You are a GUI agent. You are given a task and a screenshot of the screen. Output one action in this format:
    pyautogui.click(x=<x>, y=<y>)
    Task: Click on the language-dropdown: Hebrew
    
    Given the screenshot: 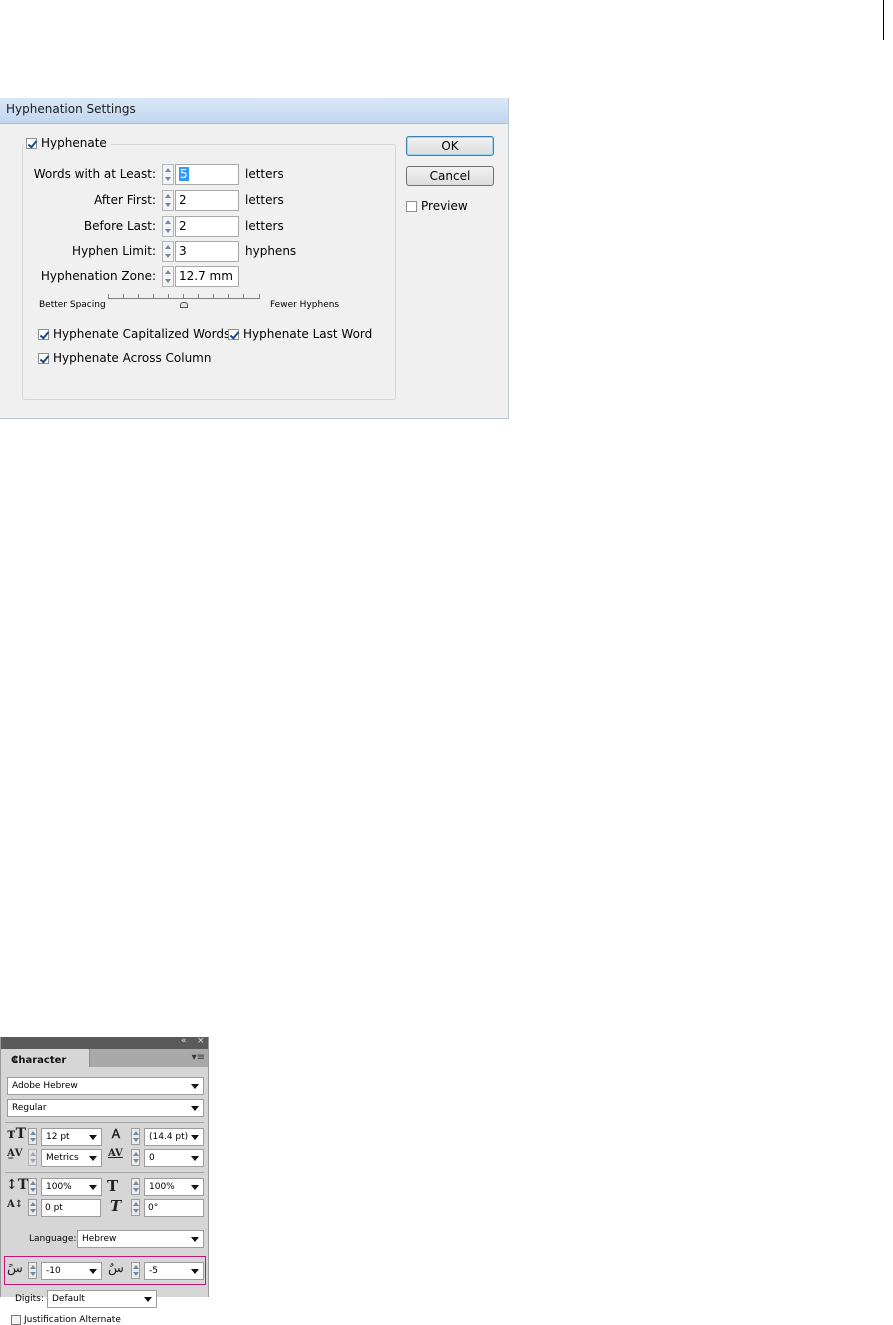 What is the action you would take?
    pyautogui.click(x=140, y=1239)
    